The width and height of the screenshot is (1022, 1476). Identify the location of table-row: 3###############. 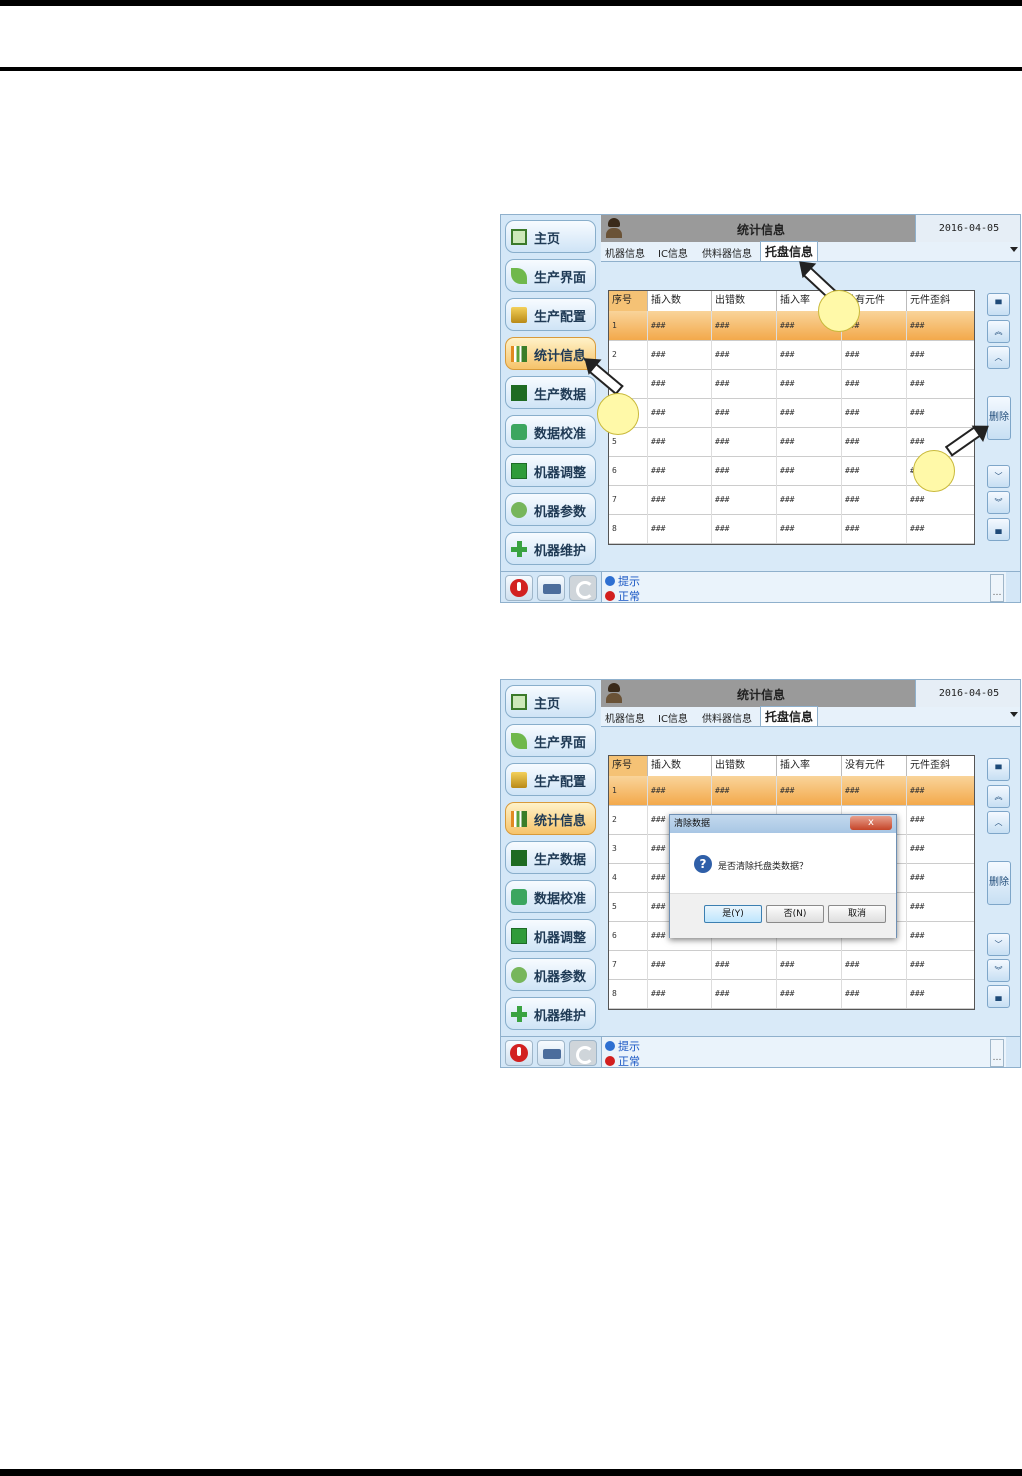
(791, 384).